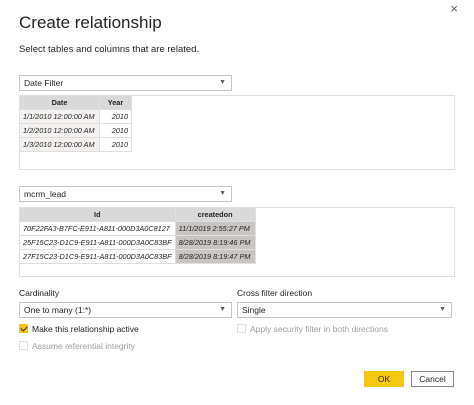 This screenshot has width=474, height=405. Describe the element at coordinates (23, 328) in the screenshot. I see `active-checkbox` at that location.